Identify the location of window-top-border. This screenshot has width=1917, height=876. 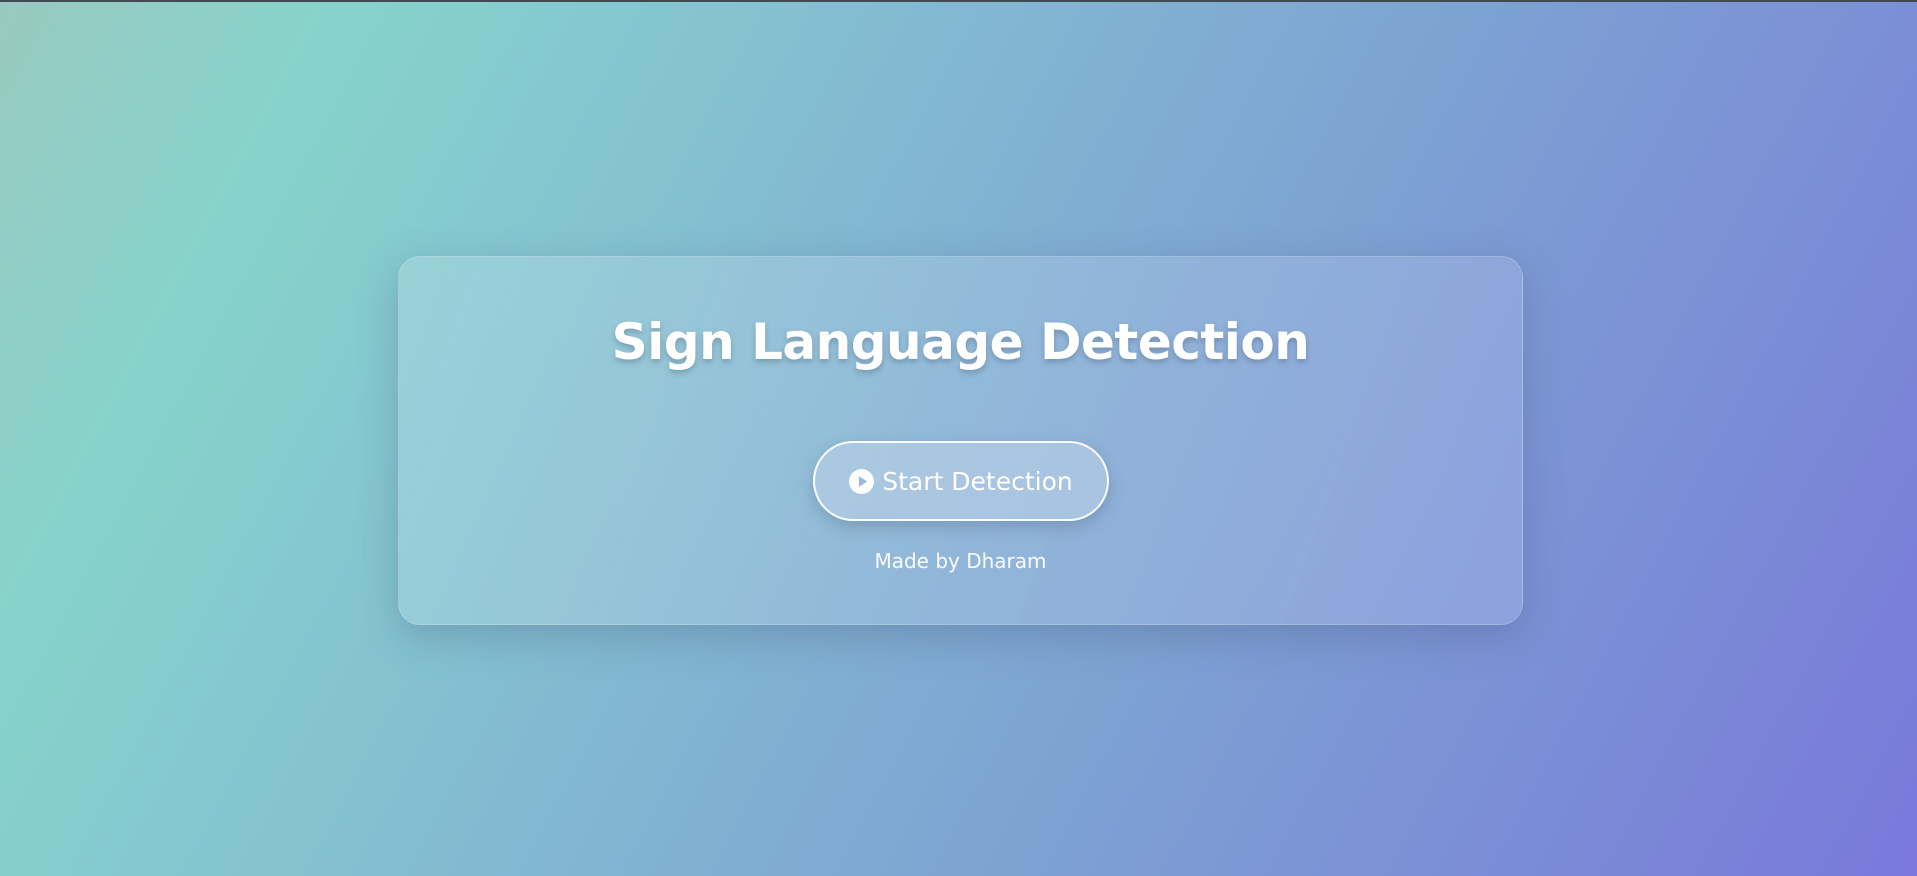
(958, 1).